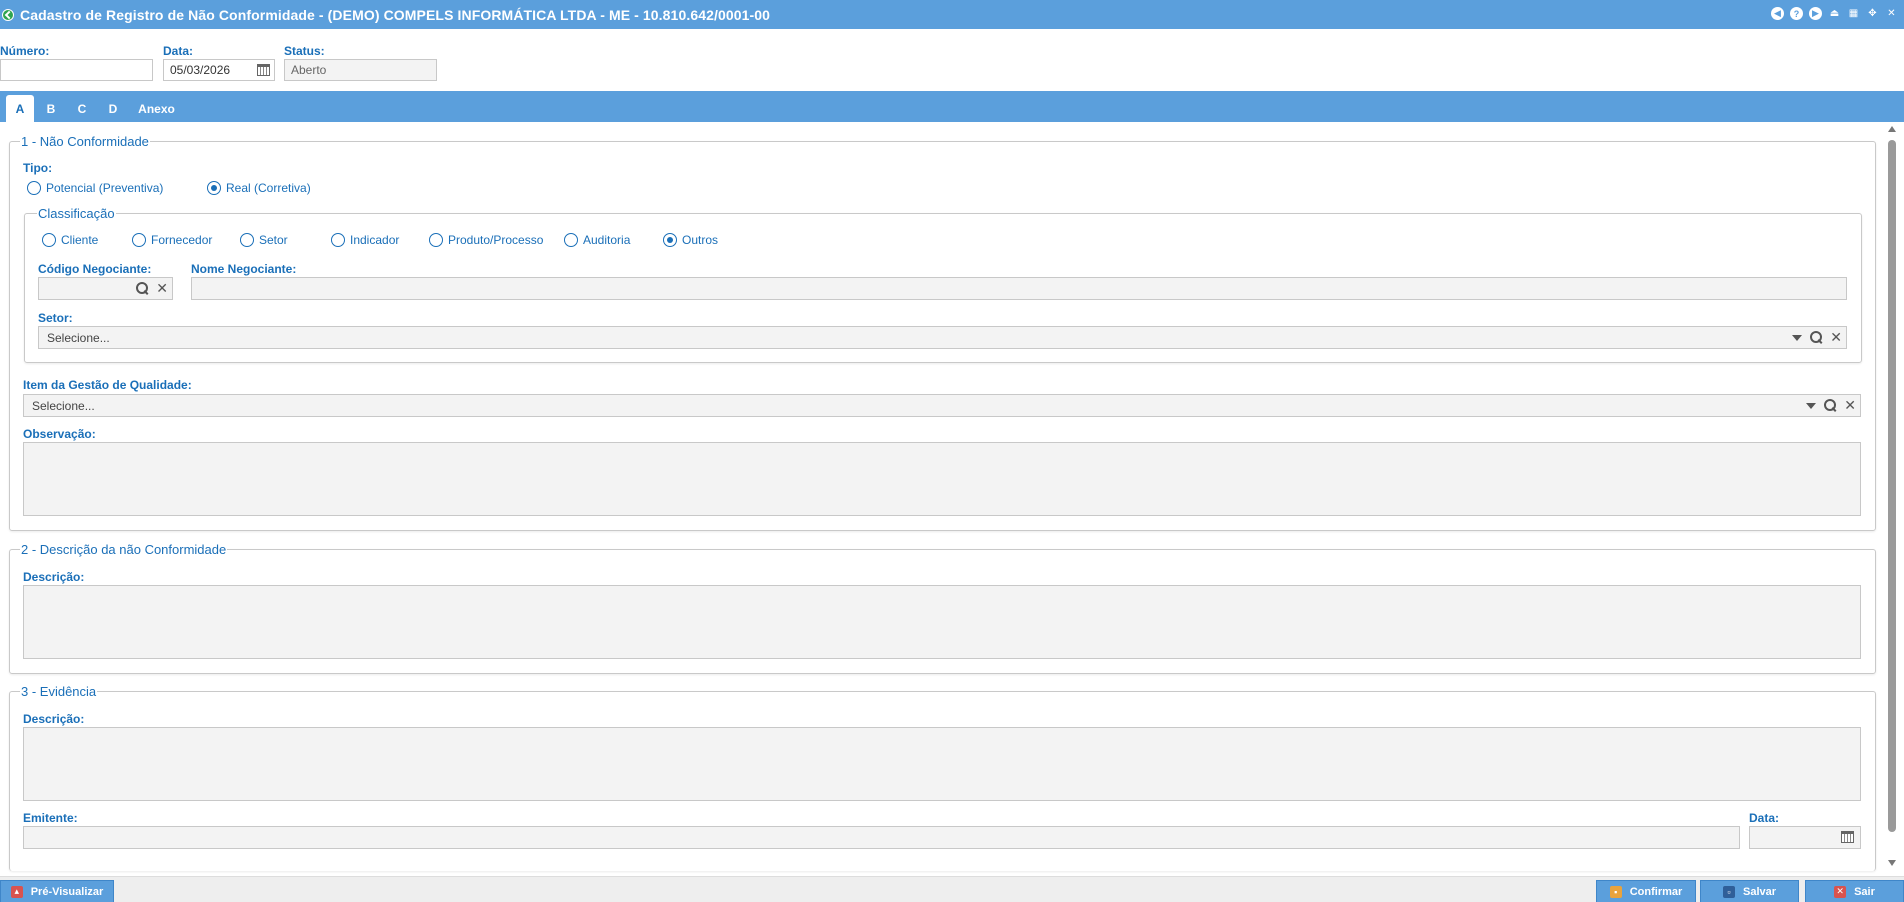 Image resolution: width=1904 pixels, height=902 pixels. I want to click on codigo-negociante-label: Código Negociante:, so click(95, 269).